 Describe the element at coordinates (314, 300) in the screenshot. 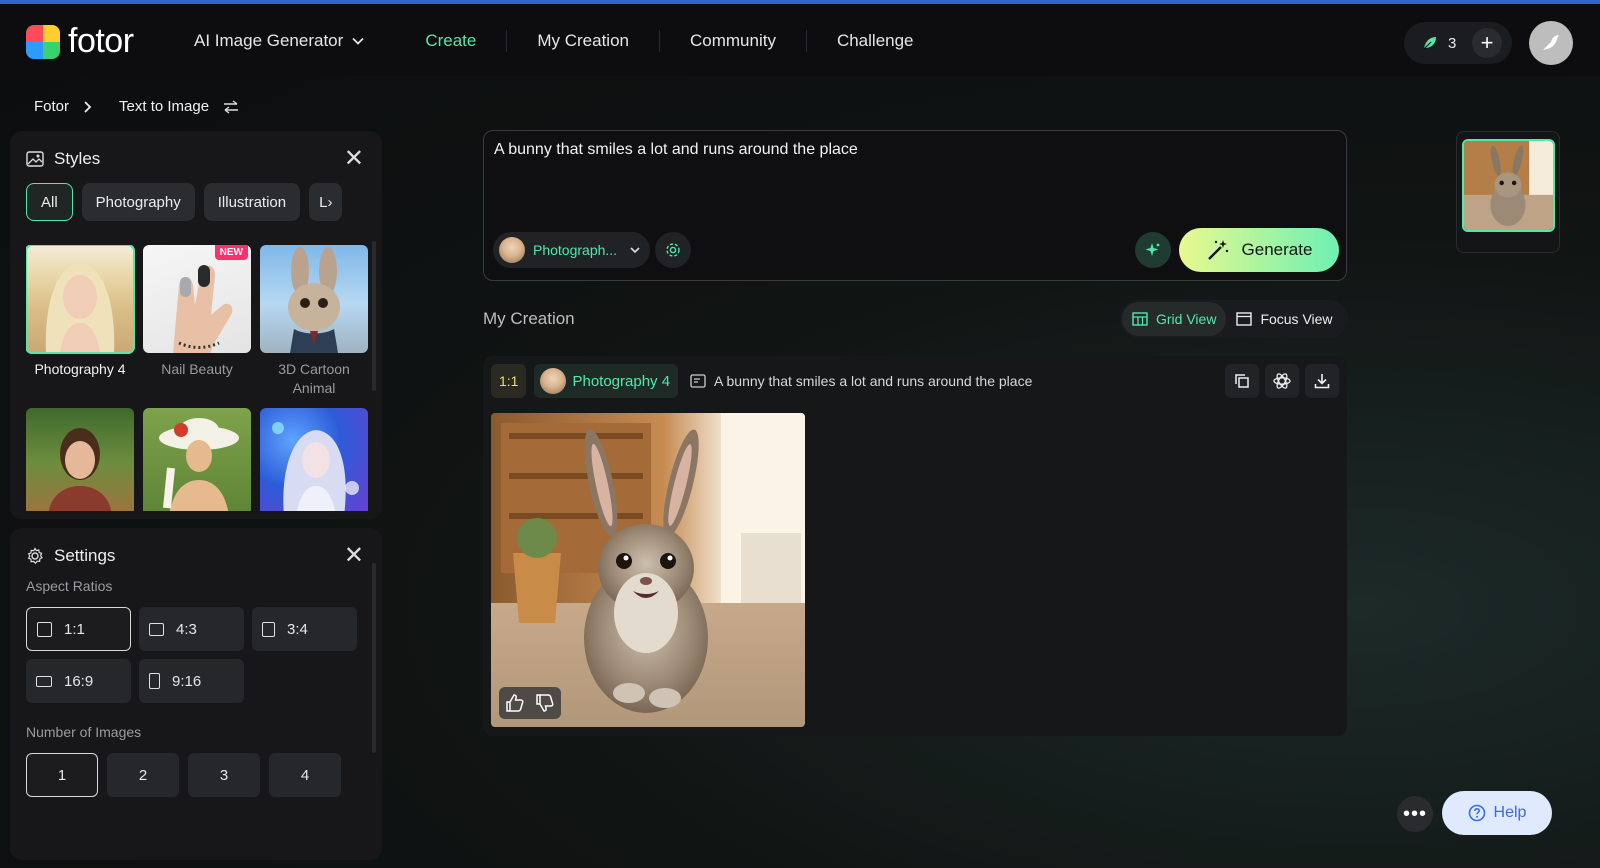

I see `cartoon-rabbit-icon` at that location.